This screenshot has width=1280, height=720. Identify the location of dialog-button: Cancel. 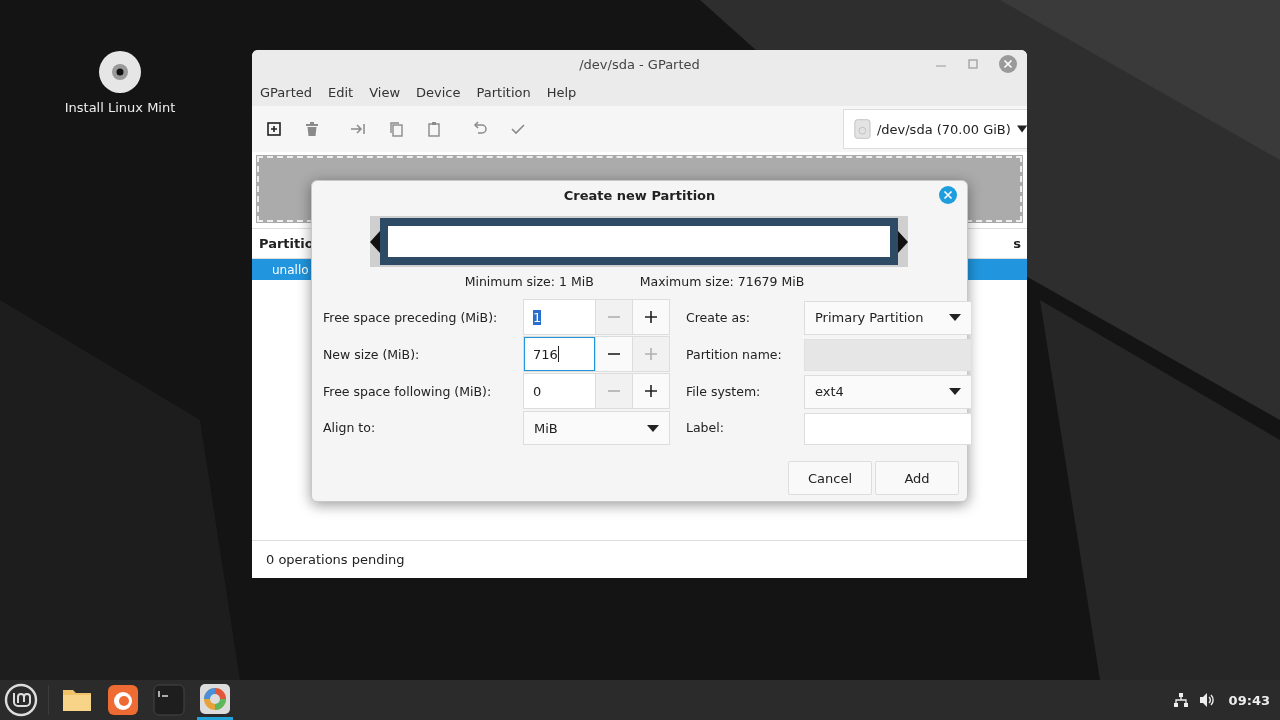
(830, 478).